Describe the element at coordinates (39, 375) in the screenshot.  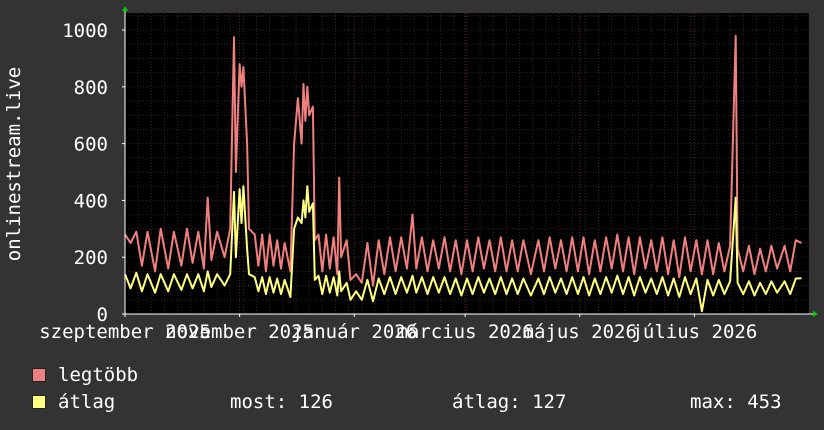
I see `legend-swatch-max` at that location.